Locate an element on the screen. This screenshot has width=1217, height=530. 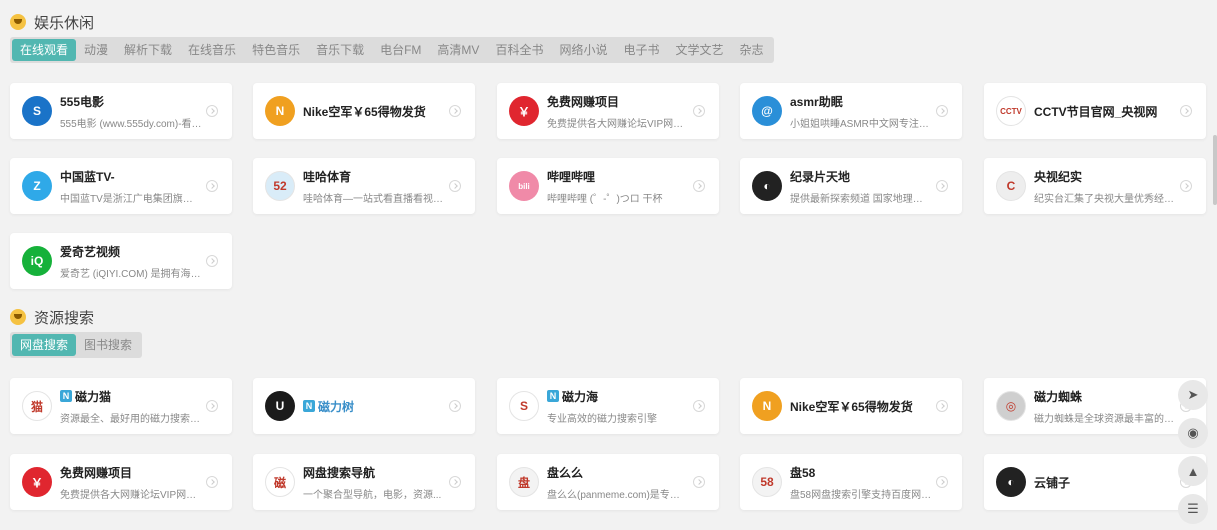
tab-book-search: 图书搜索 is located at coordinates (108, 345).